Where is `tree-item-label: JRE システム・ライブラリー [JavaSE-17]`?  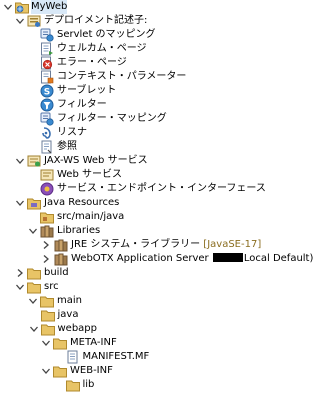 tree-item-label: JRE システム・ライブラリー [JavaSE-17] is located at coordinates (166, 245).